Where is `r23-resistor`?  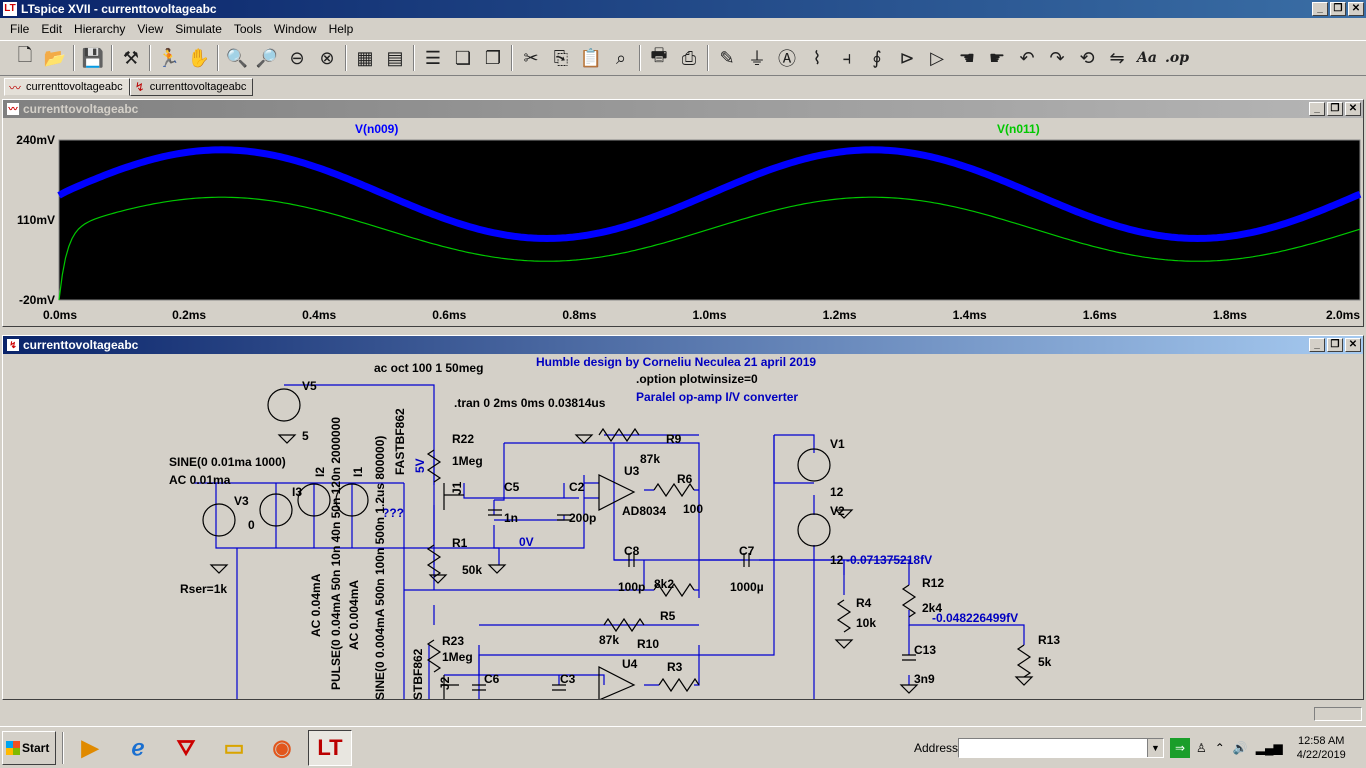 r23-resistor is located at coordinates (434, 656).